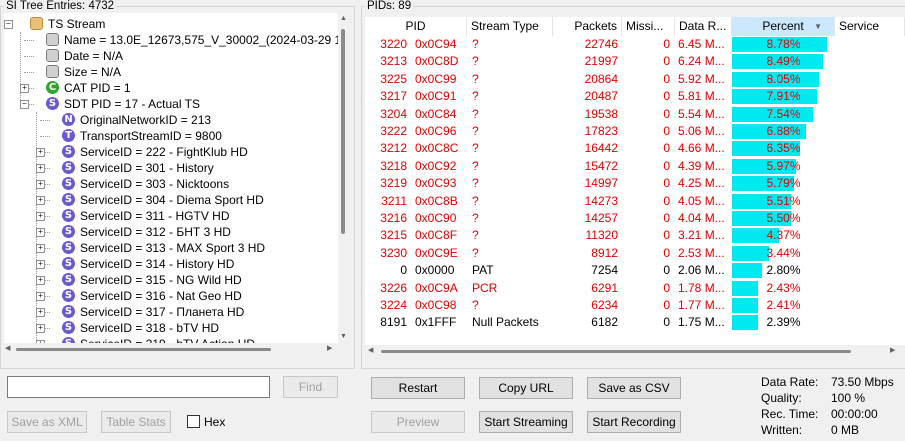 The height and width of the screenshot is (441, 905). I want to click on table-row: 3218 0x0C92? 15472 0 4.39 M... 5.97%, so click(635, 166).